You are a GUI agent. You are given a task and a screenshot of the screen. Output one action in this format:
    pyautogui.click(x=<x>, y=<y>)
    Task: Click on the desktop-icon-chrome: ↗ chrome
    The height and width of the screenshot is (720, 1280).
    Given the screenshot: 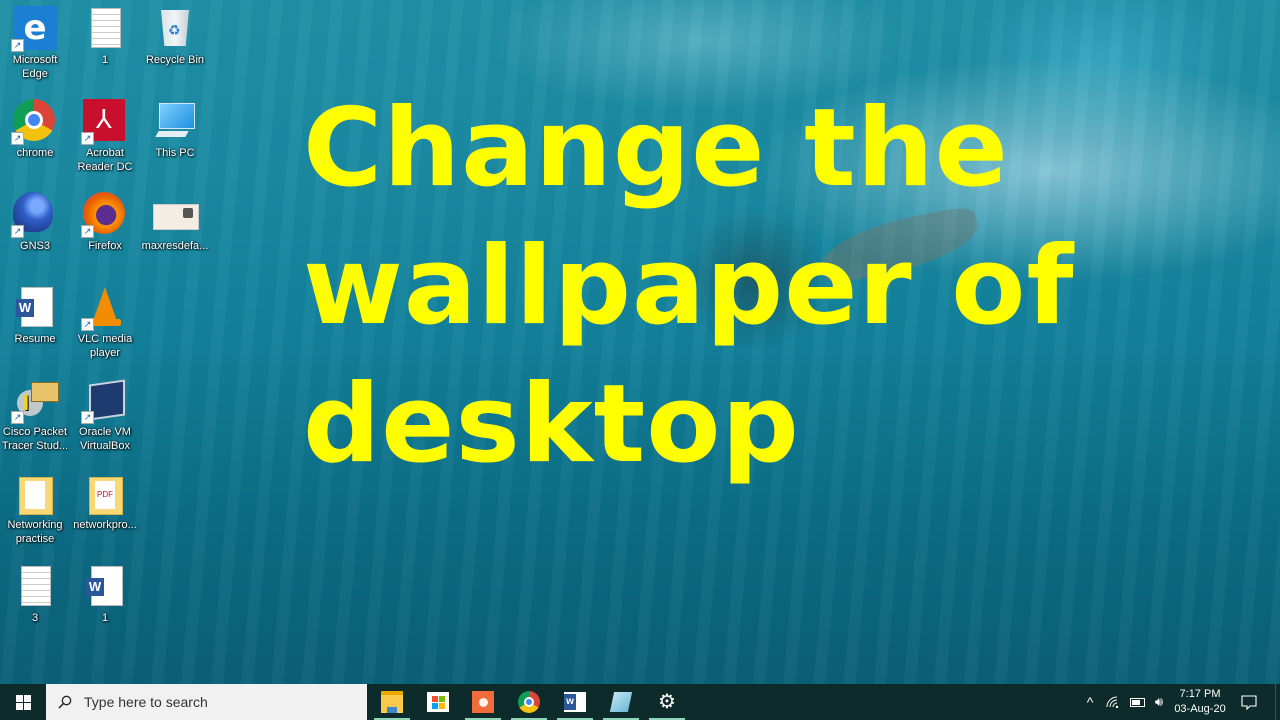 What is the action you would take?
    pyautogui.click(x=35, y=126)
    